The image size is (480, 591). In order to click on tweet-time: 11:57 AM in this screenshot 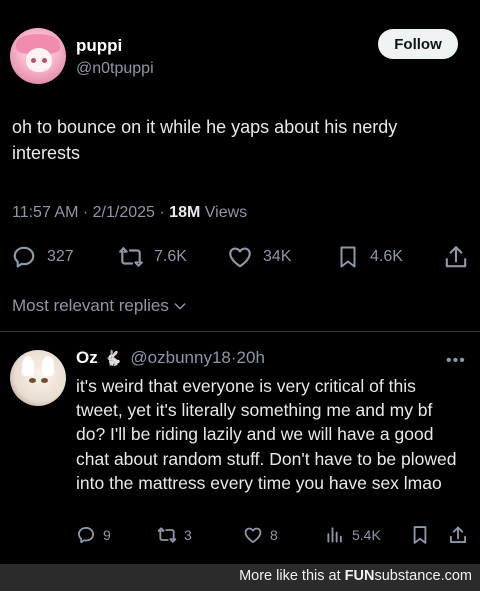, I will do `click(45, 212)`.